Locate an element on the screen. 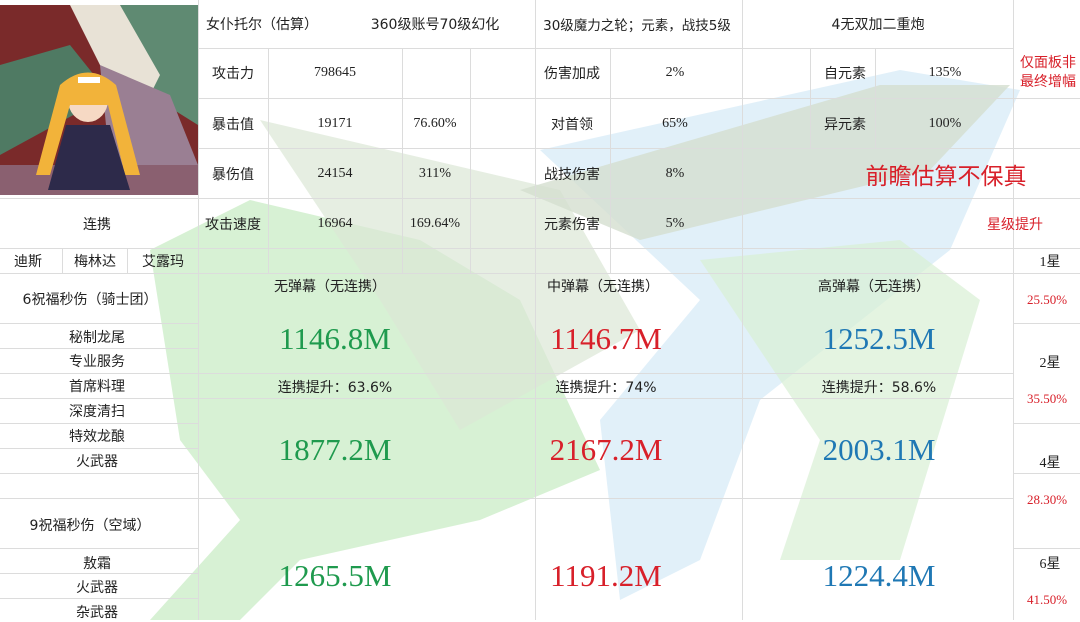 The height and width of the screenshot is (622, 1080). column-header: 高弹幕（无连携） is located at coordinates (874, 287).